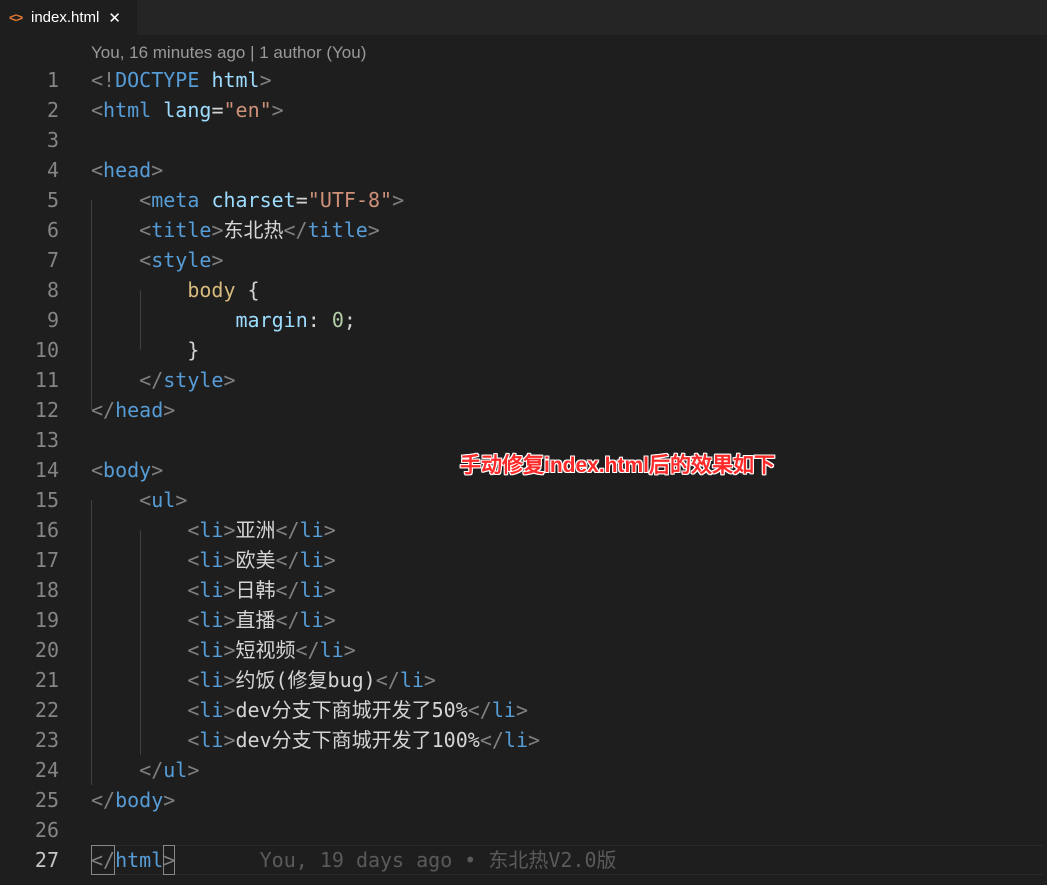  Describe the element at coordinates (52, 200) in the screenshot. I see `line-number: 5` at that location.